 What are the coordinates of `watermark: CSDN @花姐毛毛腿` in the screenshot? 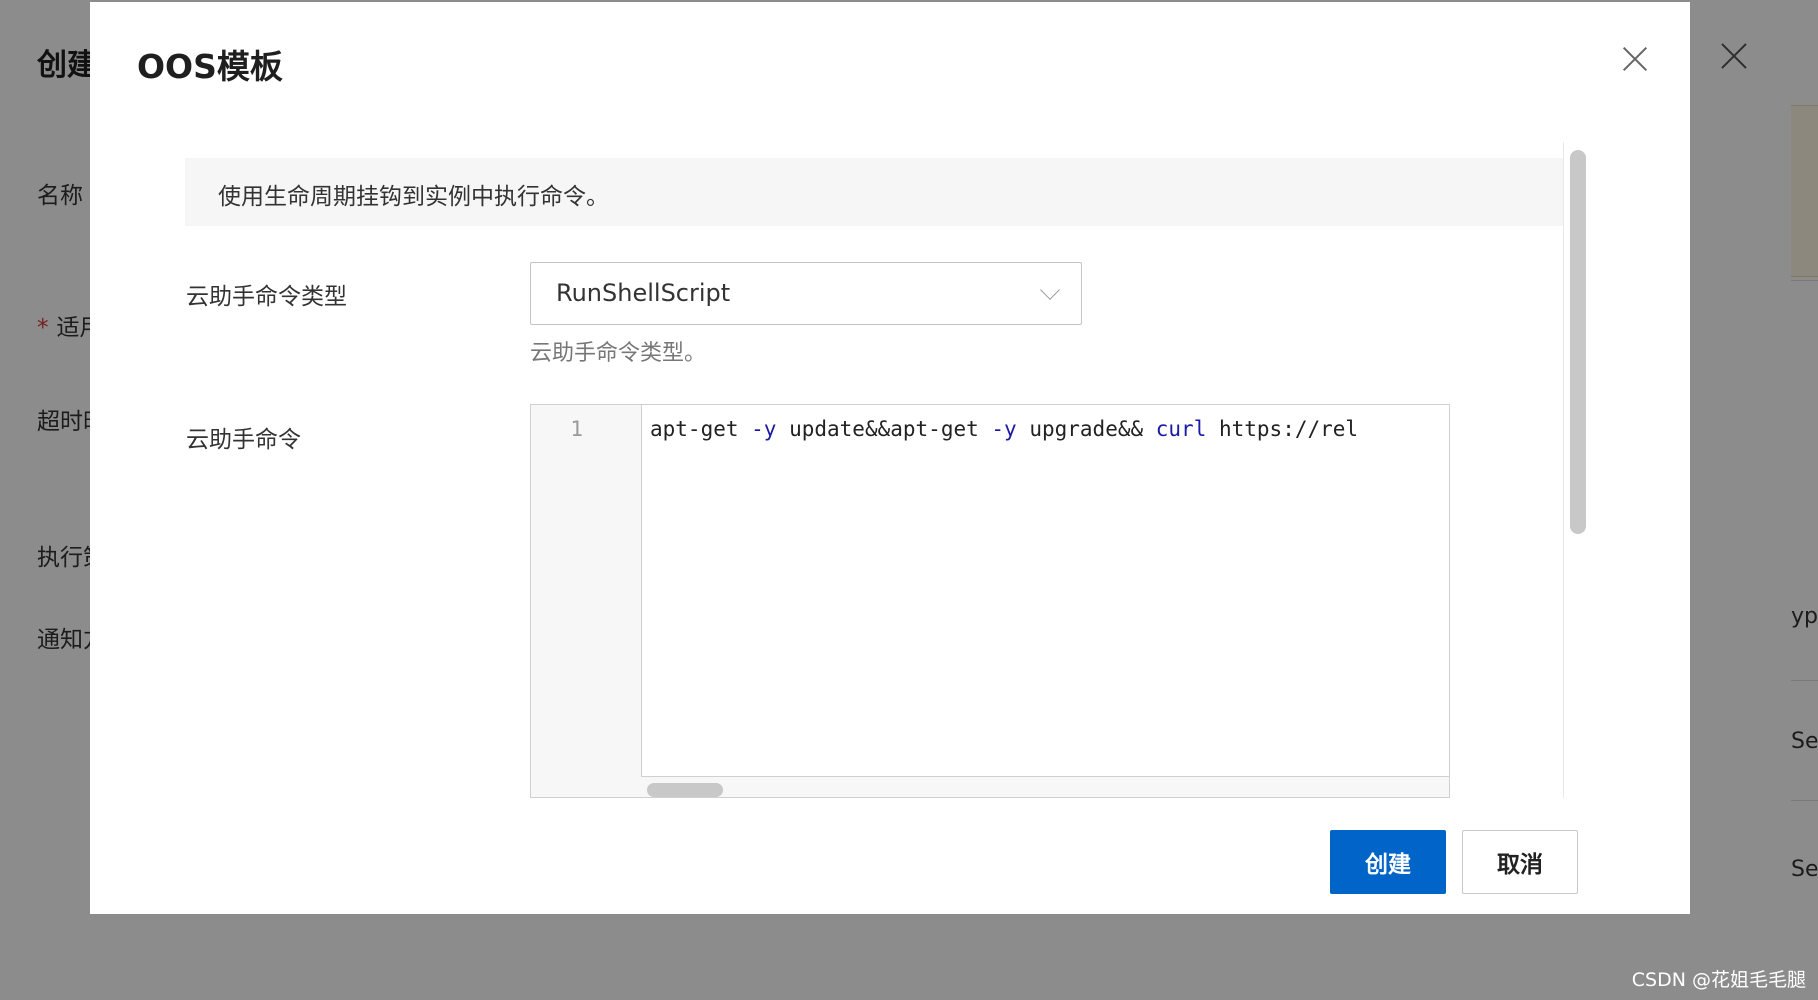 It's located at (1718, 980).